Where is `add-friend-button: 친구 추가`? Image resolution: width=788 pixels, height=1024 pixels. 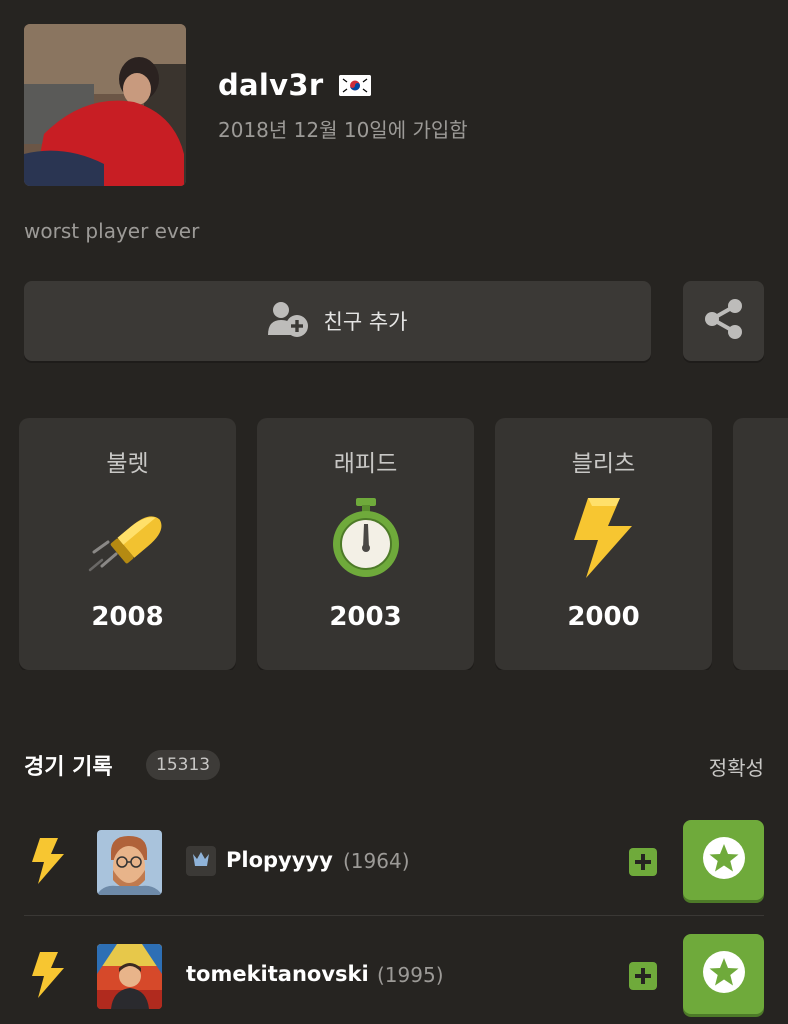 add-friend-button: 친구 추가 is located at coordinates (337, 321).